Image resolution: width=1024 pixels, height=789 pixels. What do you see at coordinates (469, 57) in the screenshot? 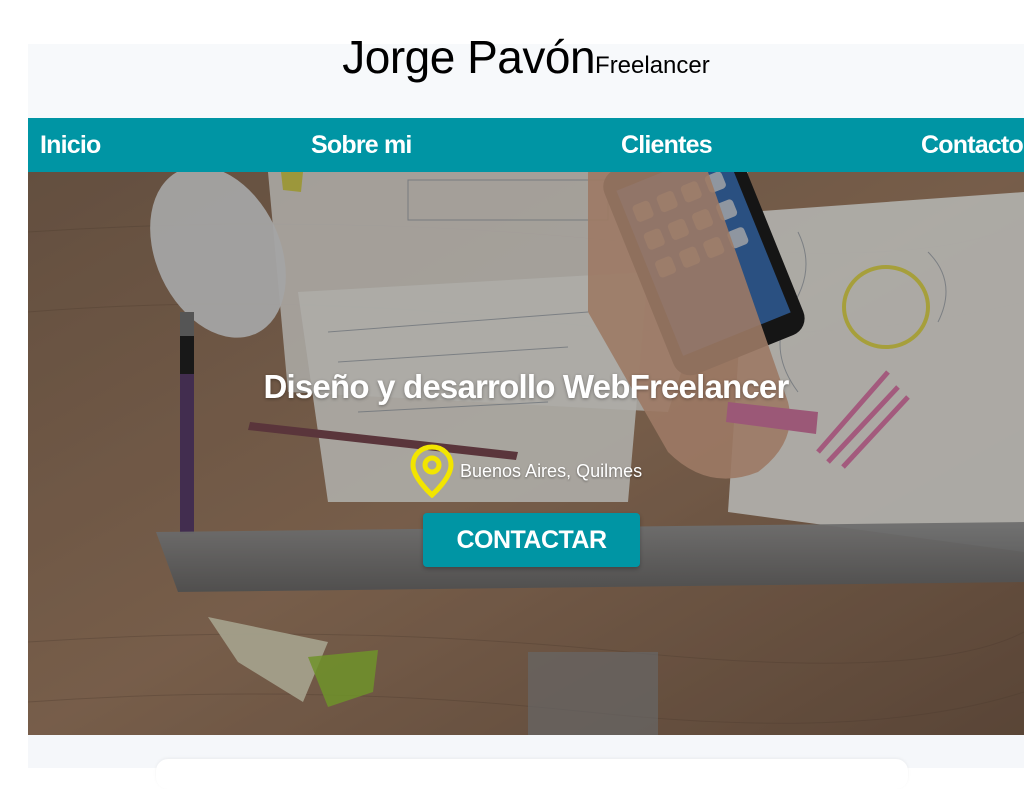
I see `site-name: Jorge Pavón` at bounding box center [469, 57].